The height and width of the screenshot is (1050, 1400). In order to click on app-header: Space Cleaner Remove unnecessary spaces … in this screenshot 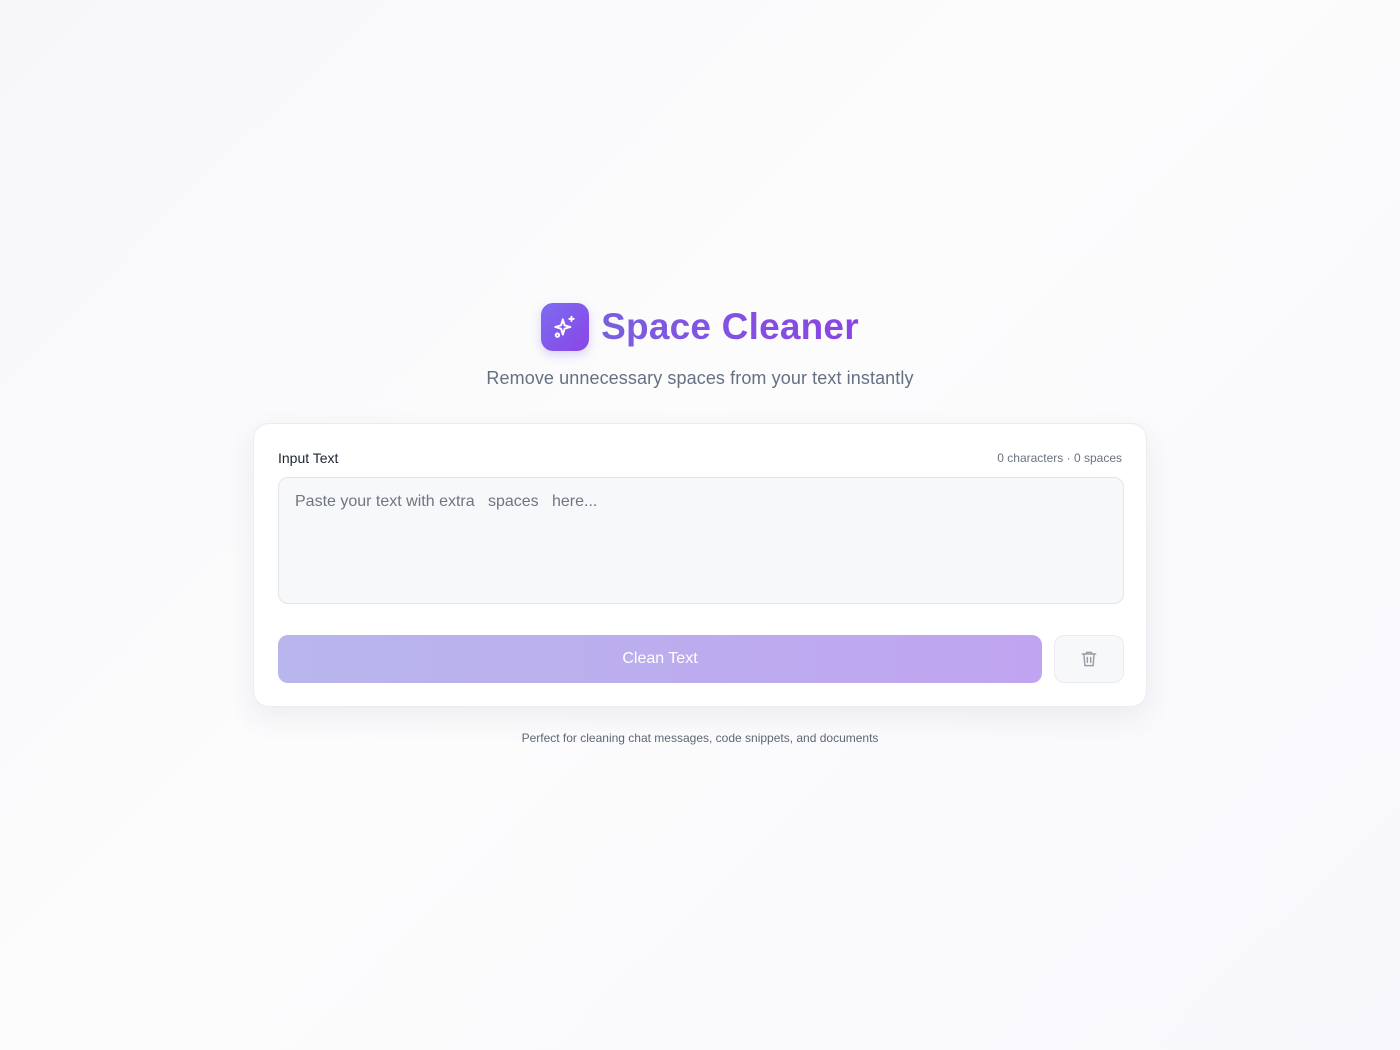, I will do `click(700, 346)`.